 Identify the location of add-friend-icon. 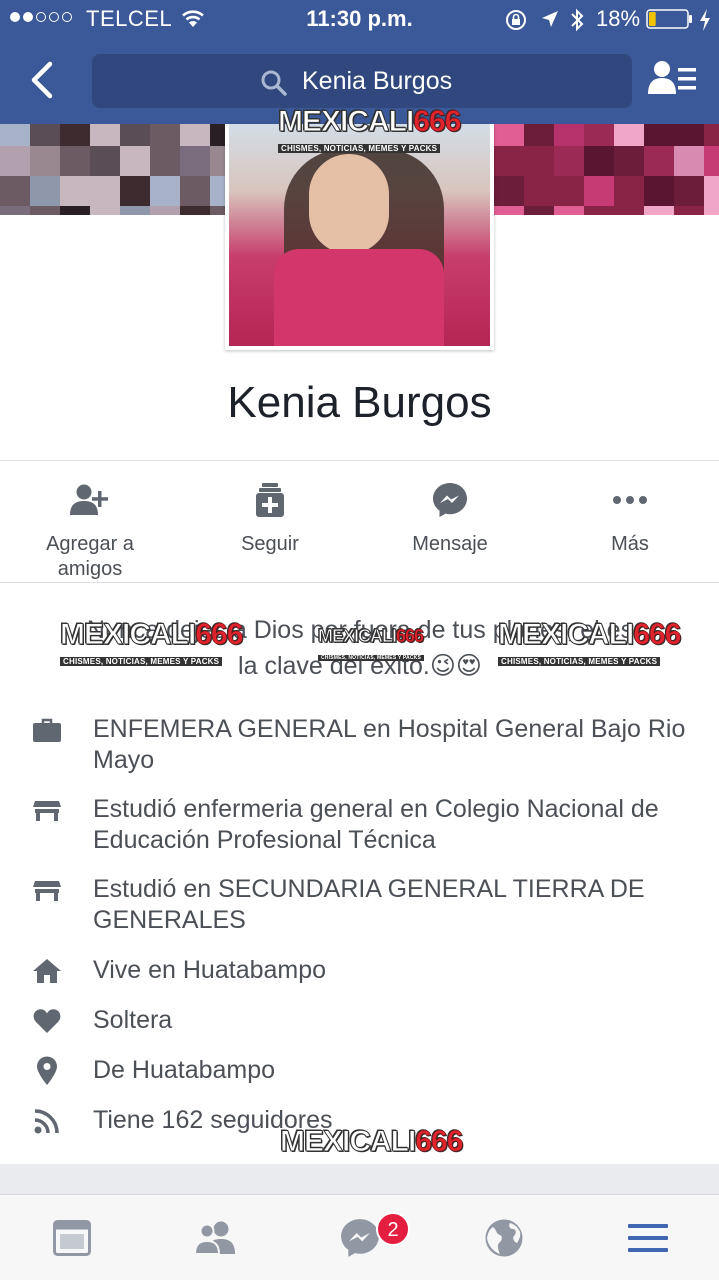
(89, 499).